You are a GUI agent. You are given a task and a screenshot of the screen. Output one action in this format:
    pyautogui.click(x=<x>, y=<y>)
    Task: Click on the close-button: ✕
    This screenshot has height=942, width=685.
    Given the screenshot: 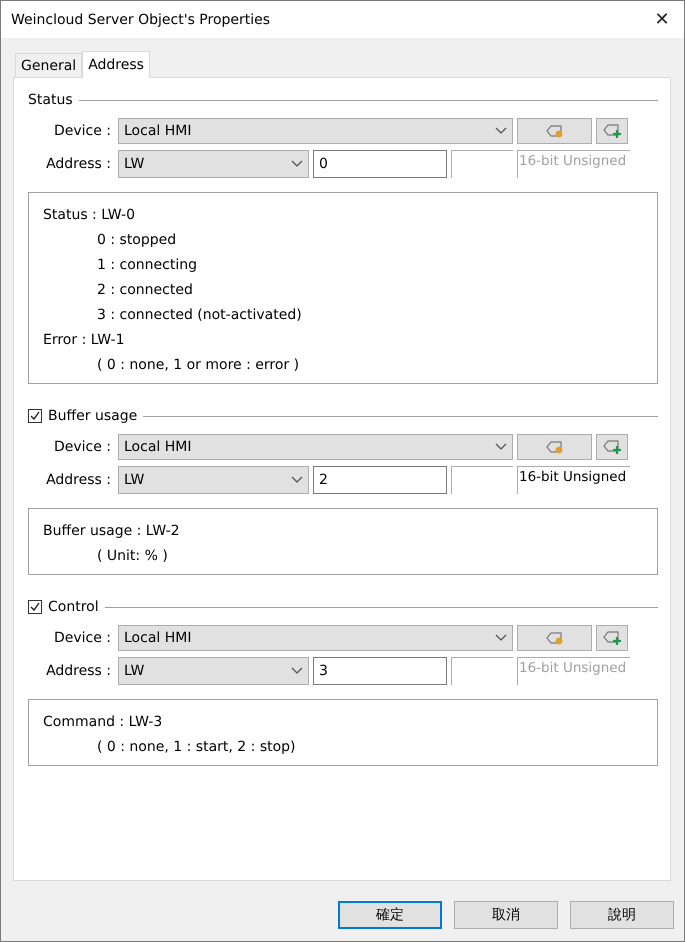 What is the action you would take?
    pyautogui.click(x=662, y=19)
    